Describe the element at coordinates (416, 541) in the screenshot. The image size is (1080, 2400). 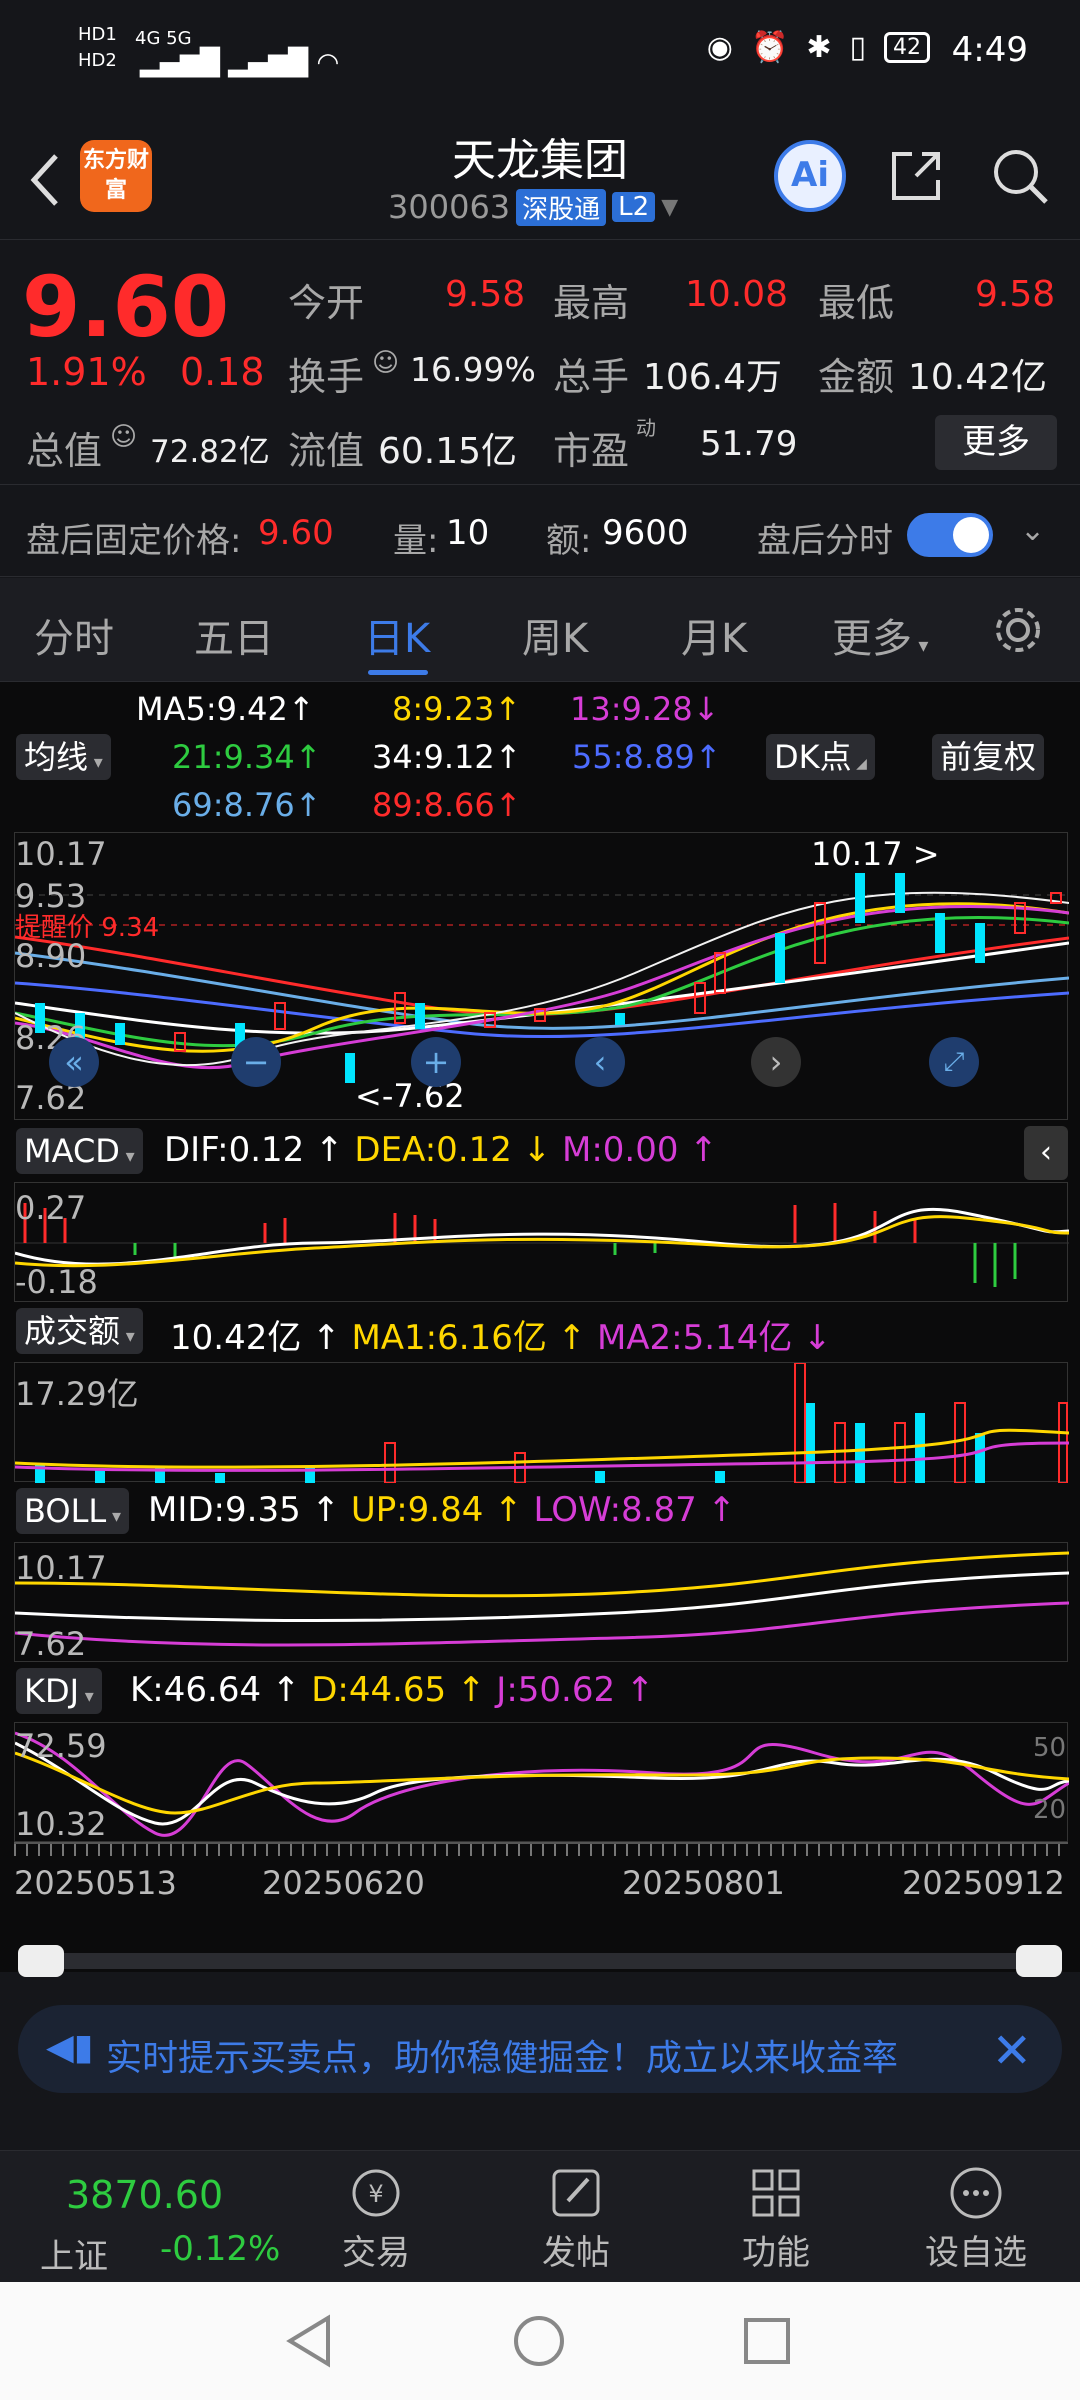
I see `after-hours-vol-label: 量:` at that location.